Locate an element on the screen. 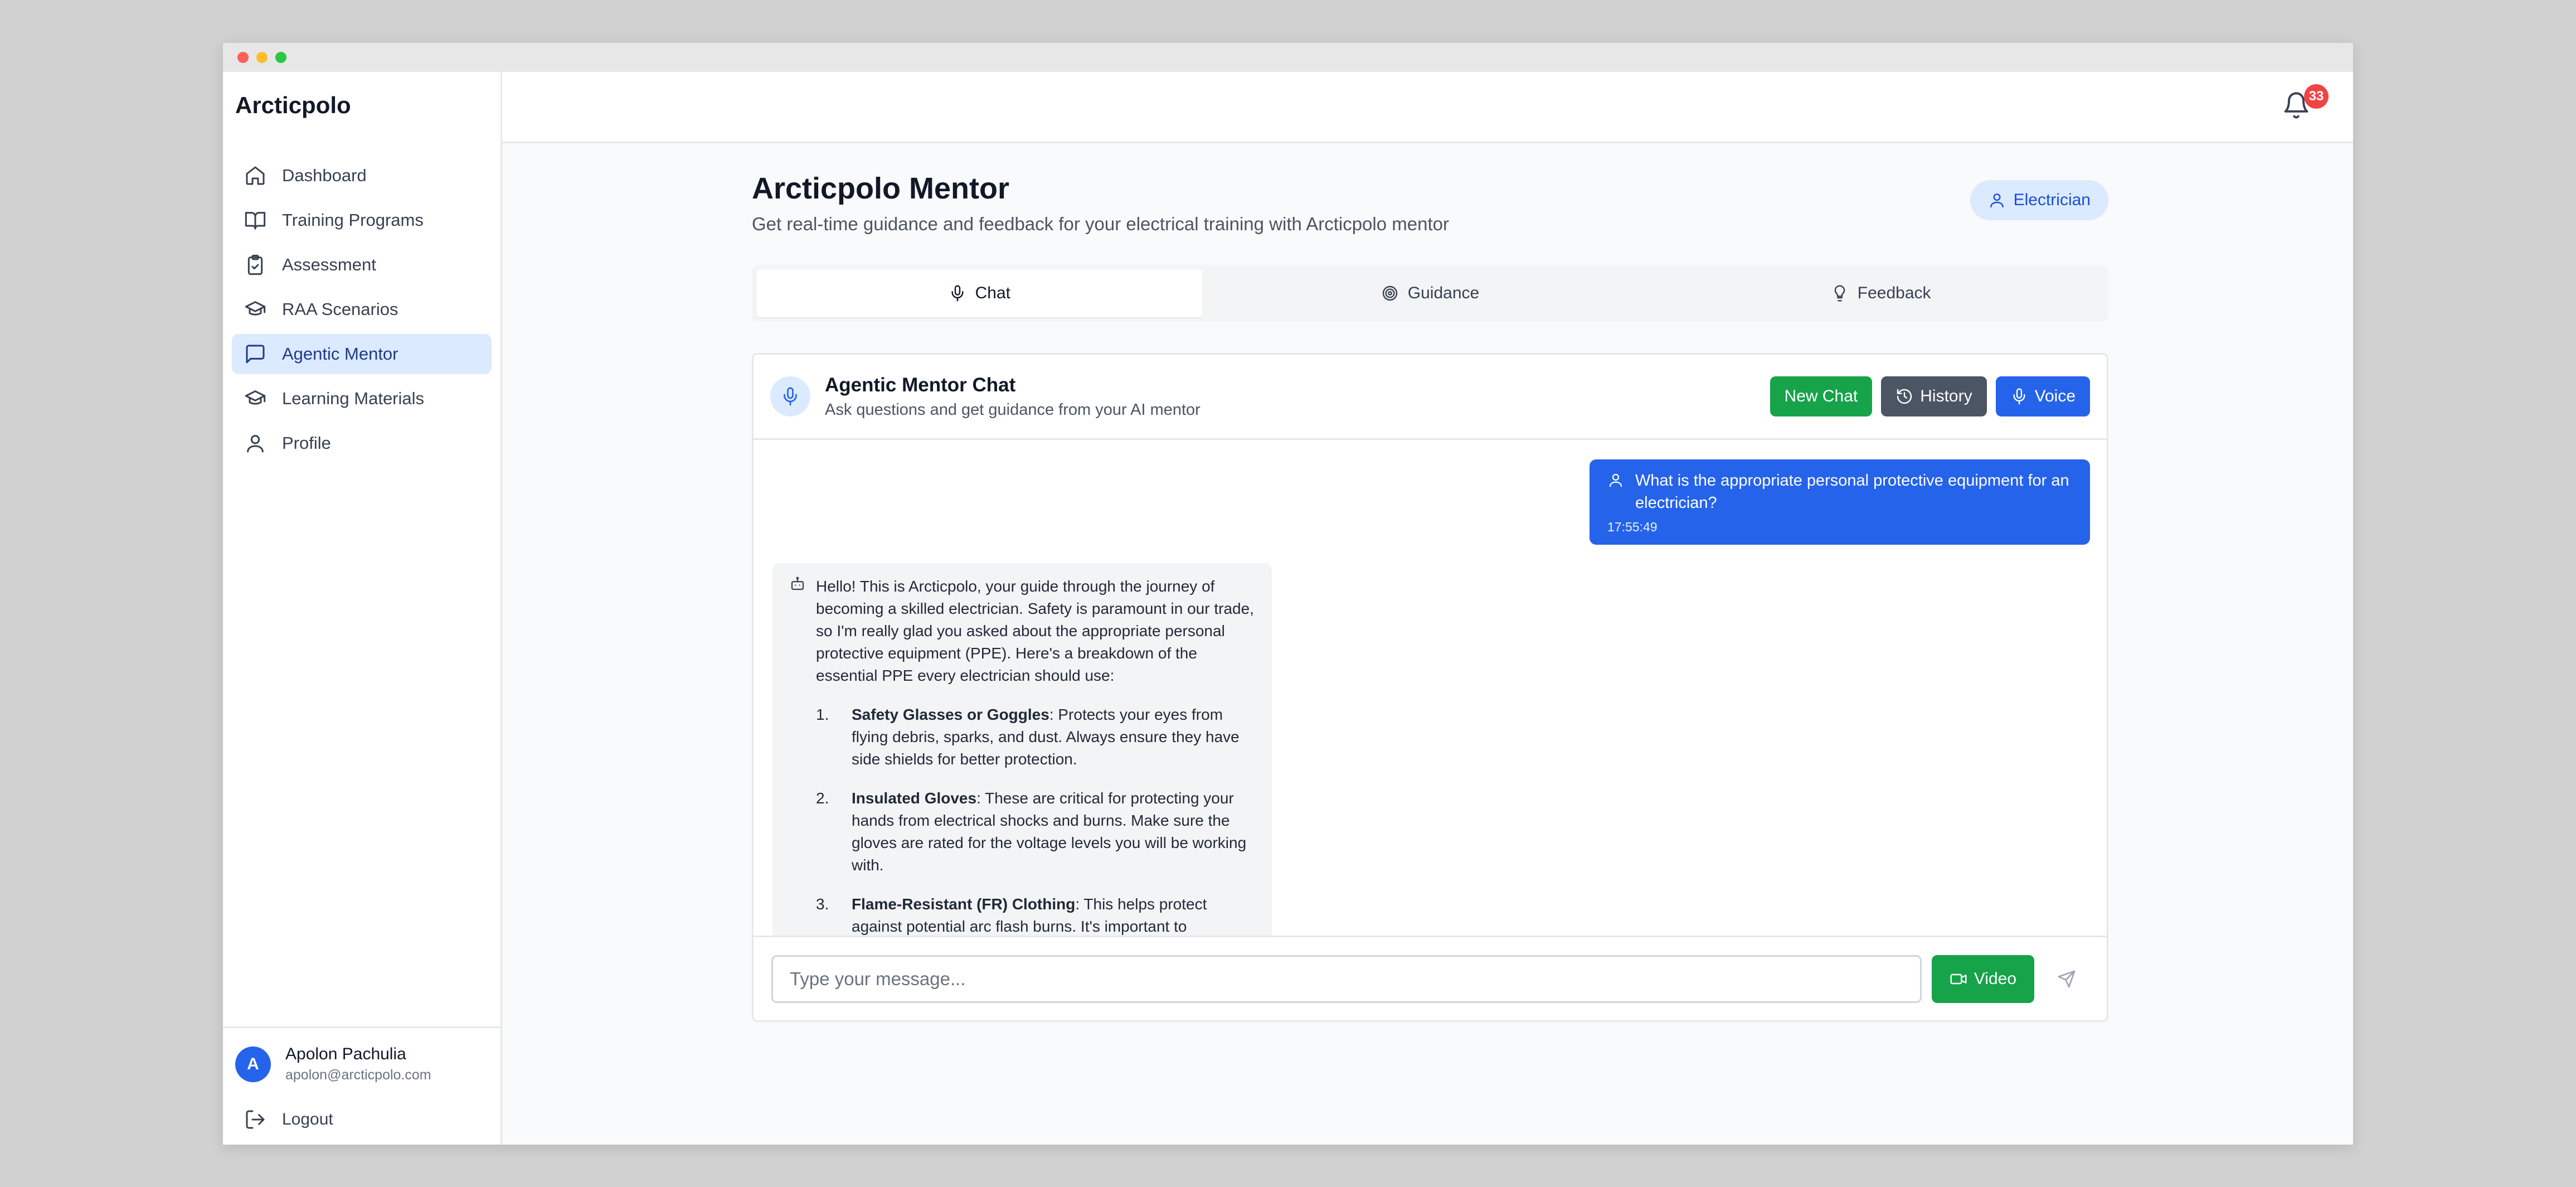  book-icon is located at coordinates (256, 221).